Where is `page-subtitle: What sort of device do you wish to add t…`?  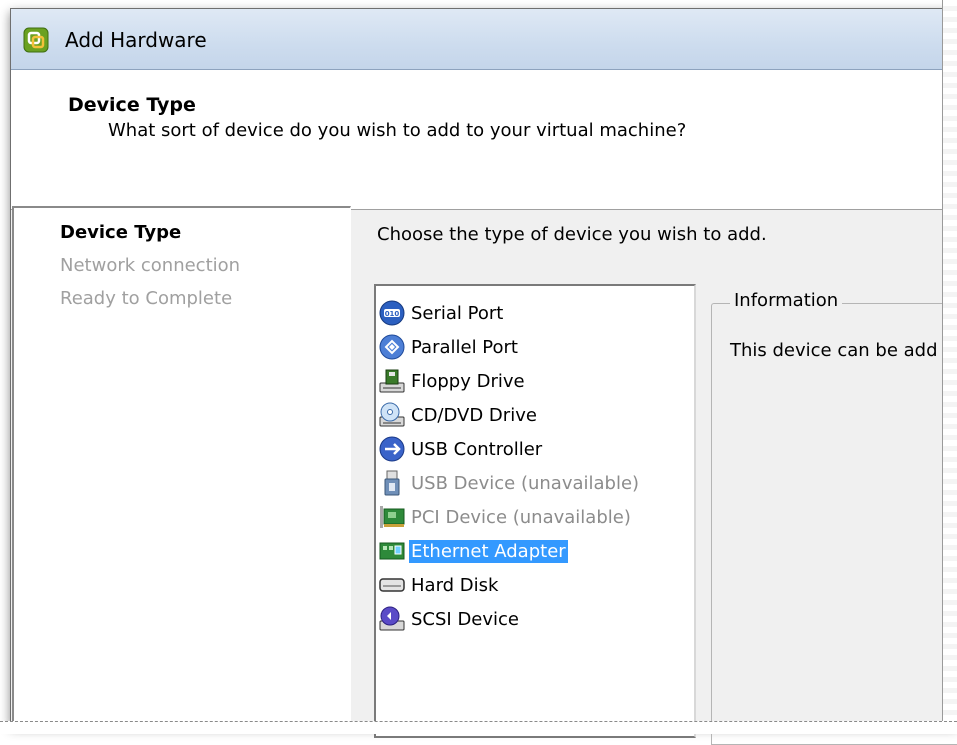 page-subtitle: What sort of device do you wish to add t… is located at coordinates (397, 130).